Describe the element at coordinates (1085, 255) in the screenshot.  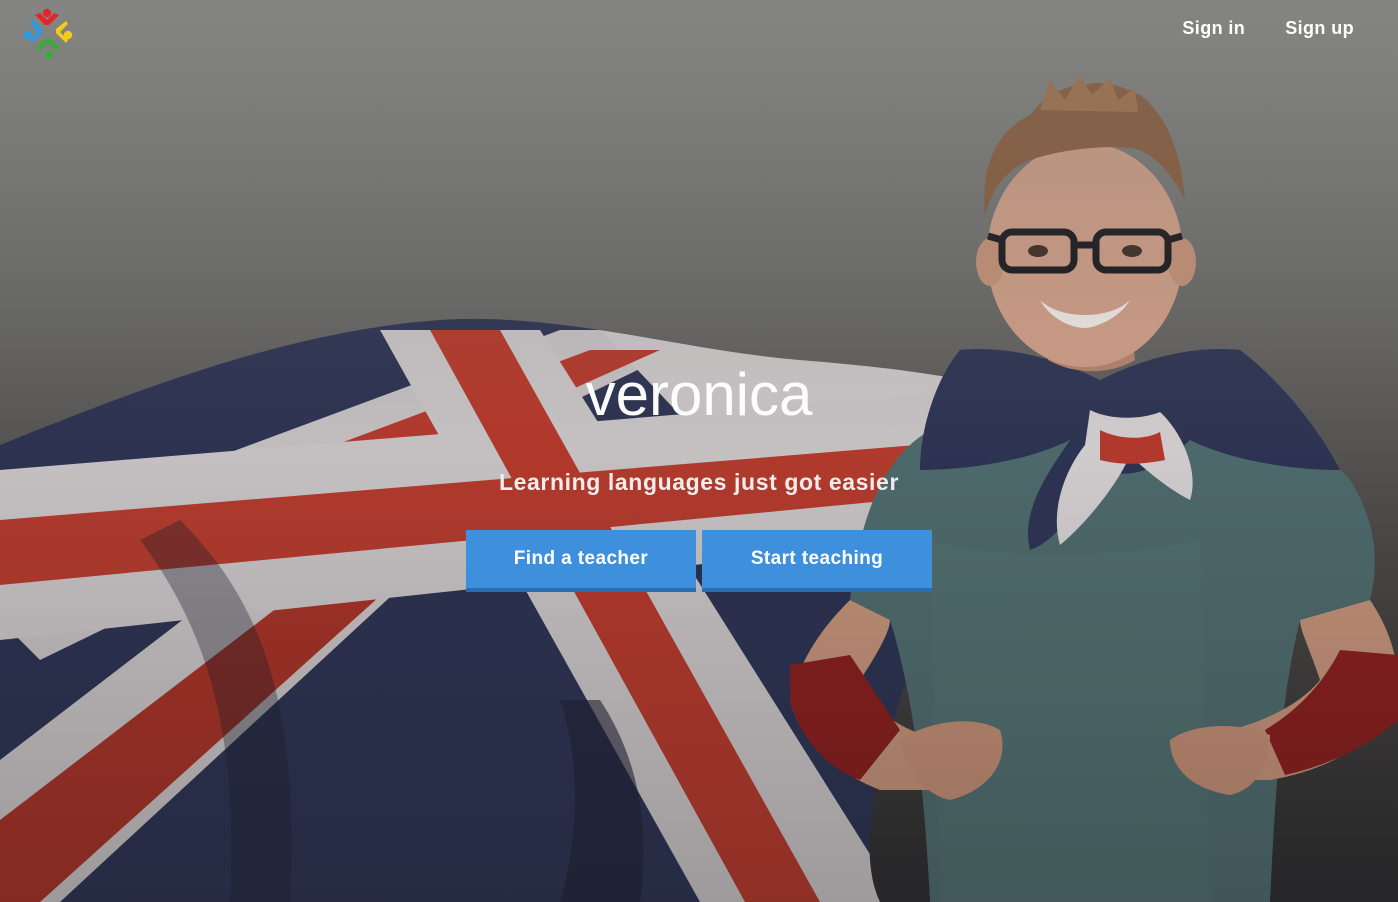
I see `boy-face` at that location.